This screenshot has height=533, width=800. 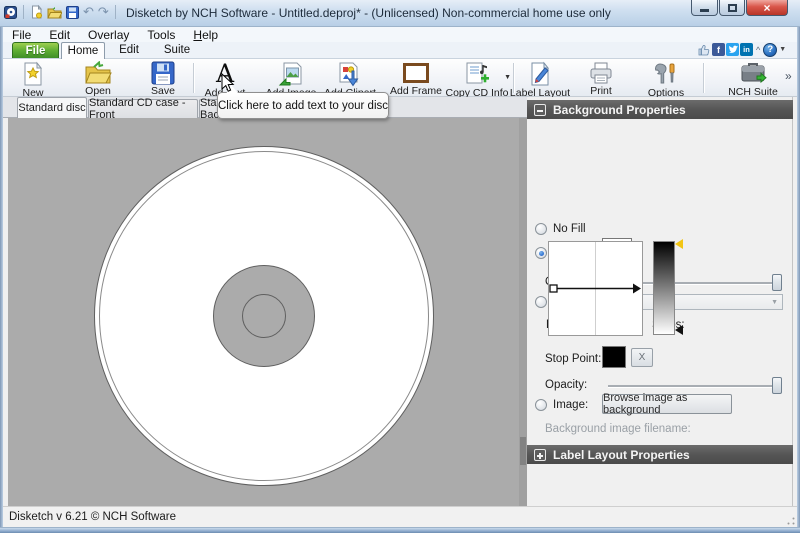 I want to click on options-button: Options, so click(x=666, y=79).